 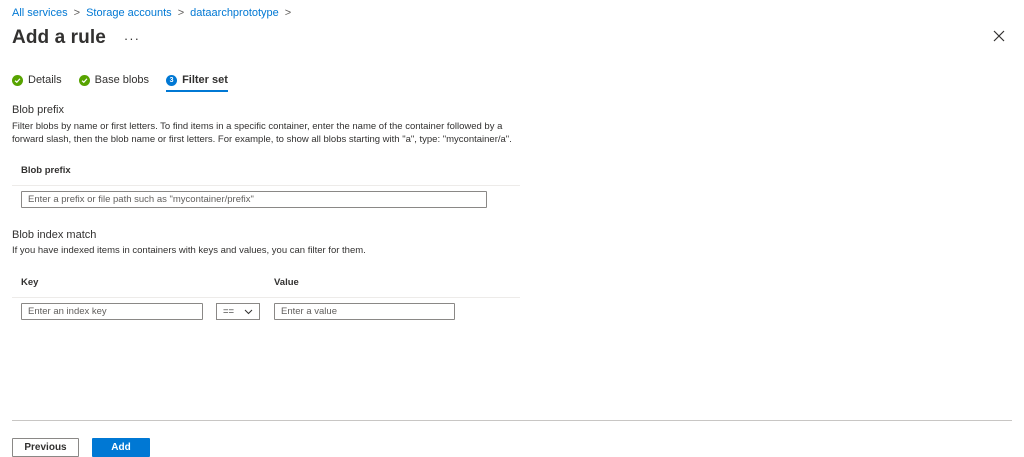 I want to click on blob-prefix-input, so click(x=254, y=199).